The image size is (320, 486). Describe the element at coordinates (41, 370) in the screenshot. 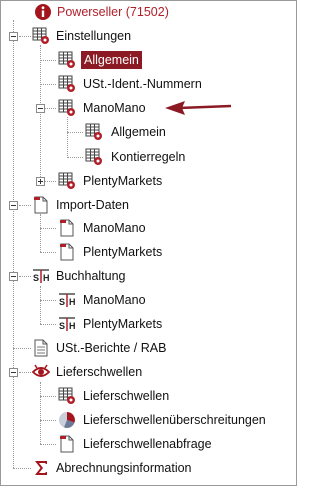

I see `eye-icon` at that location.